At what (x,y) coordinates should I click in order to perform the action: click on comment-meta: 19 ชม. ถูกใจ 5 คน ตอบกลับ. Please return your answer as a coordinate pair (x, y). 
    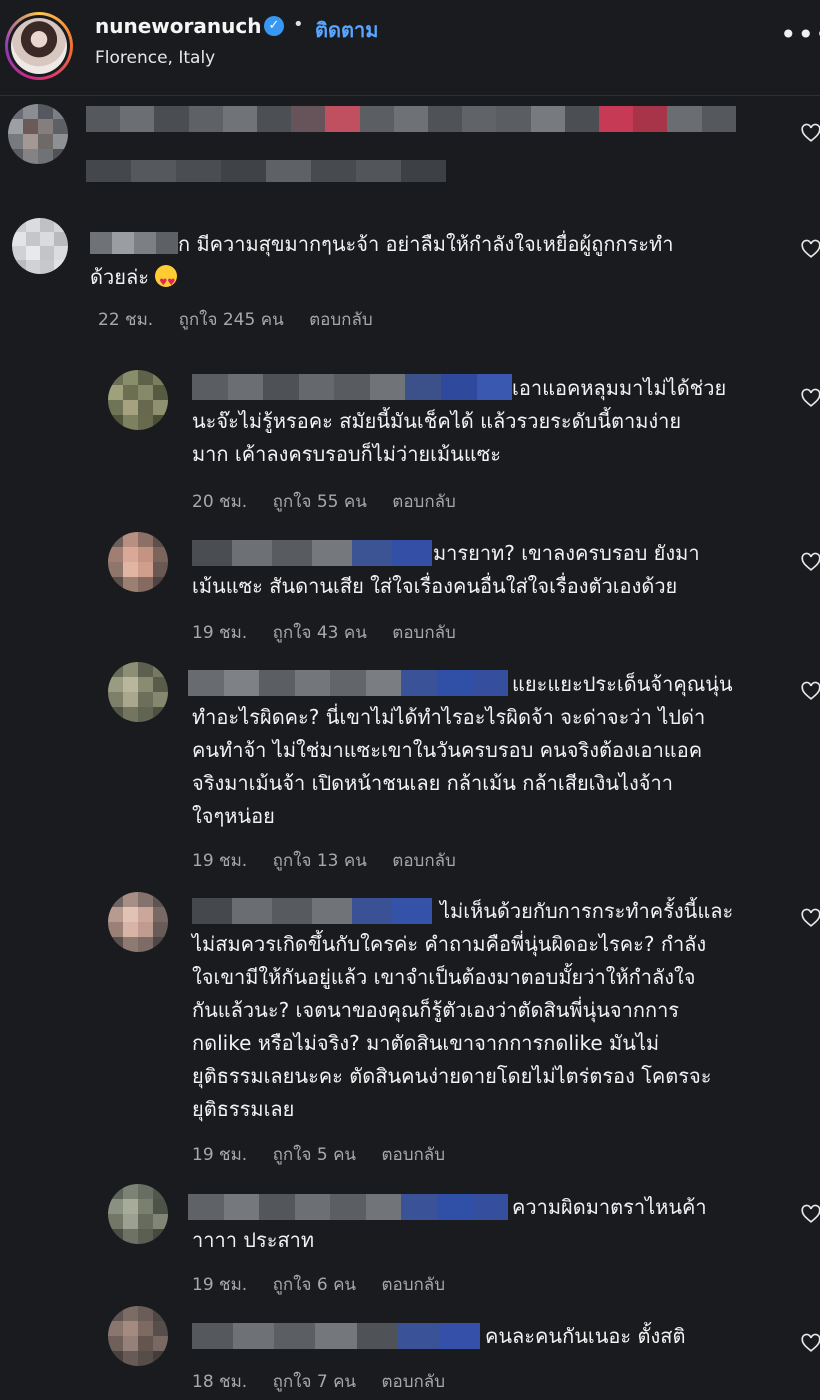
    Looking at the image, I should click on (328, 1154).